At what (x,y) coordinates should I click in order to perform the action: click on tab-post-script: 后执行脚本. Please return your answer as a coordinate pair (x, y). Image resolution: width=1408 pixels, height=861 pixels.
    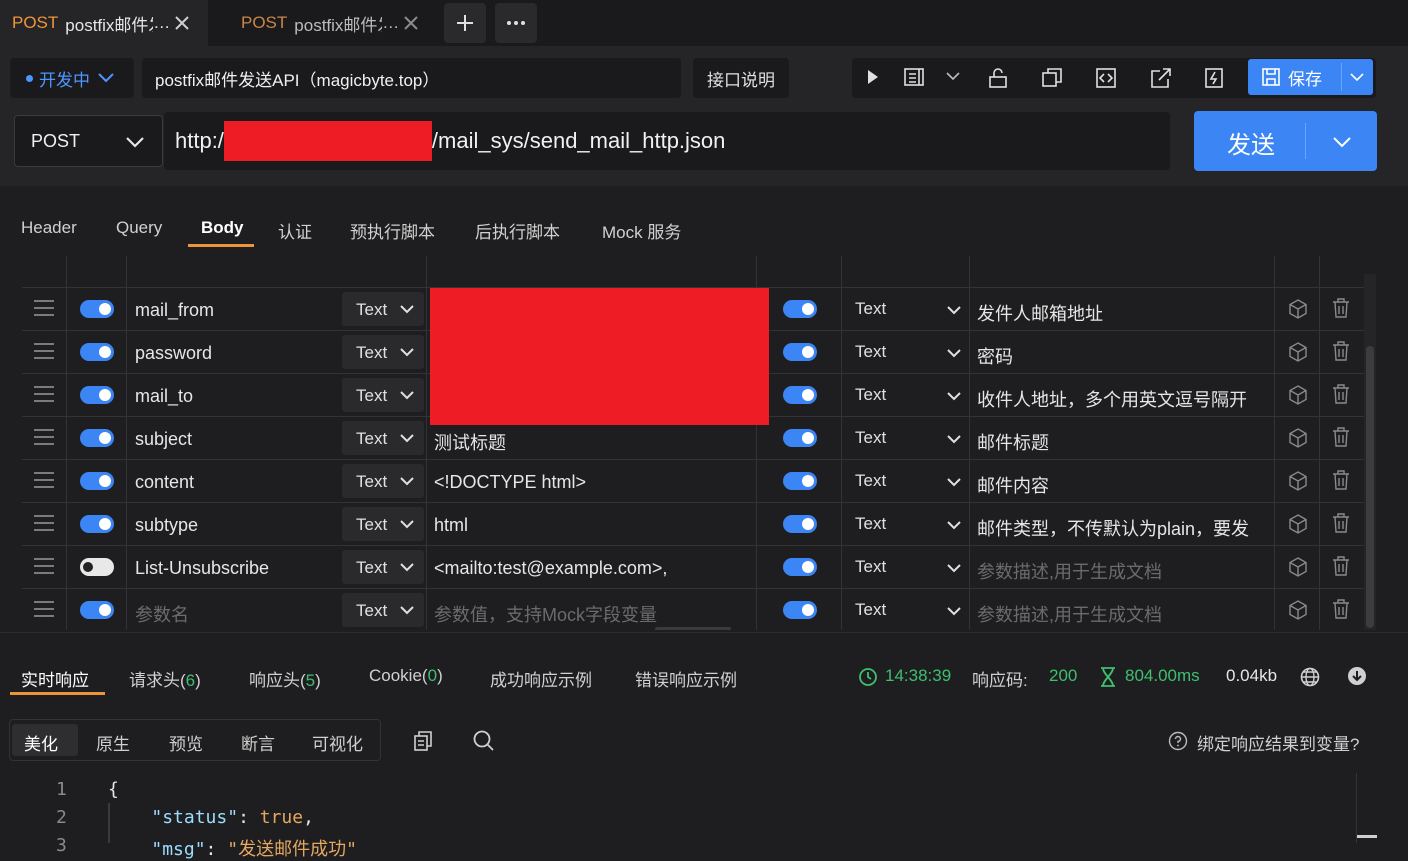
    Looking at the image, I should click on (517, 230).